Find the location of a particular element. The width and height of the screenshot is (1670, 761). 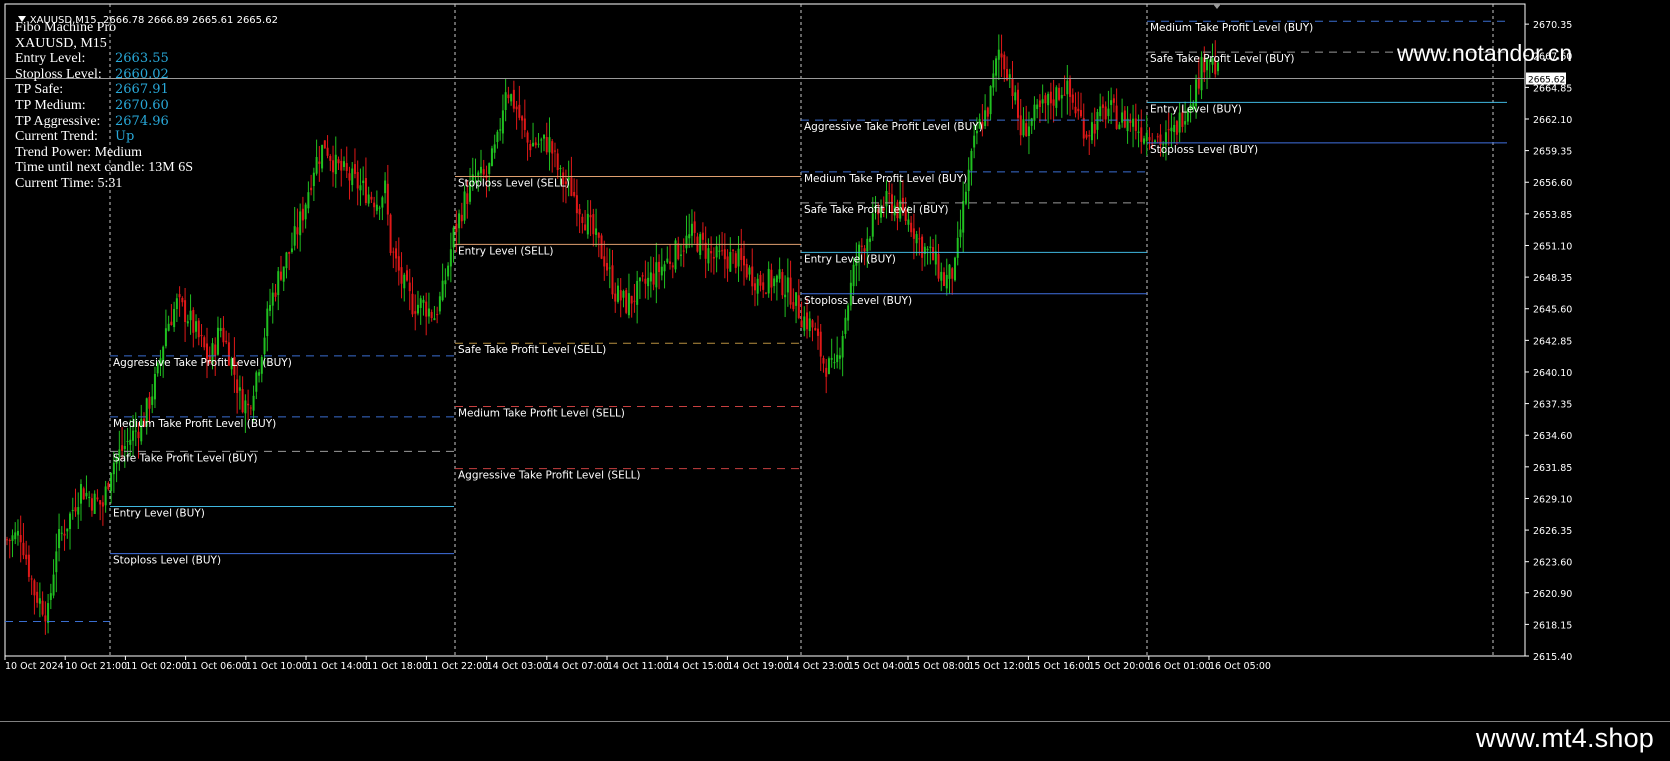

y-tick-label: 2615.40 is located at coordinates (1552, 657).